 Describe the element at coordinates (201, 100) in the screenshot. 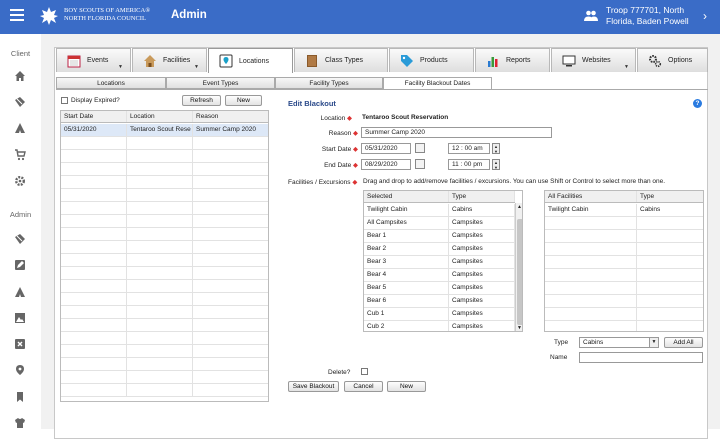

I see `refresh-button: Refresh` at that location.